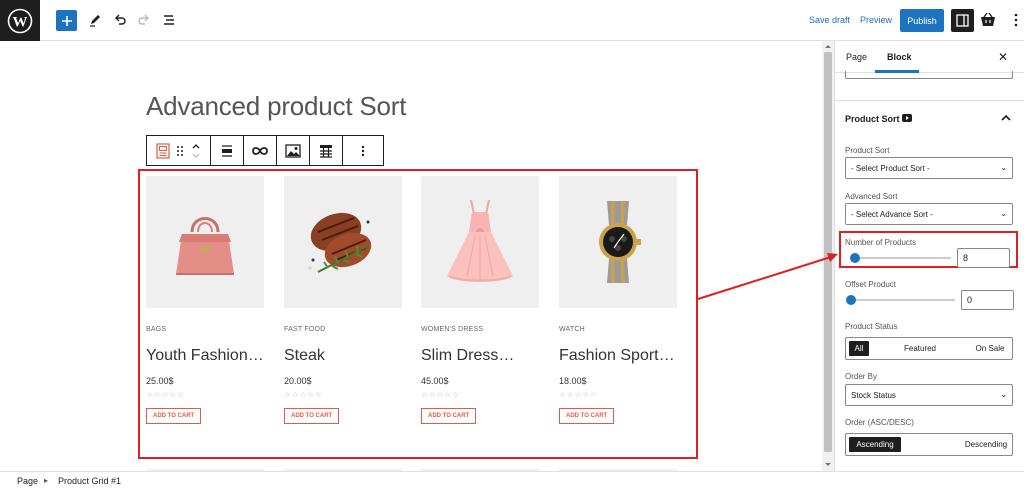  I want to click on scroll-down-icon, so click(828, 465).